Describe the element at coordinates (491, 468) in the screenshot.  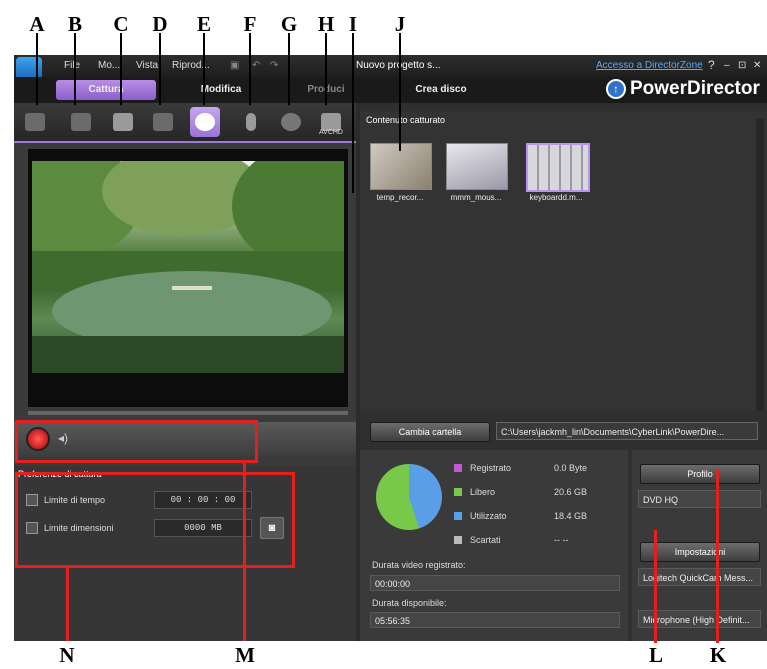
I see `legend-recorded-label: Registrato` at that location.